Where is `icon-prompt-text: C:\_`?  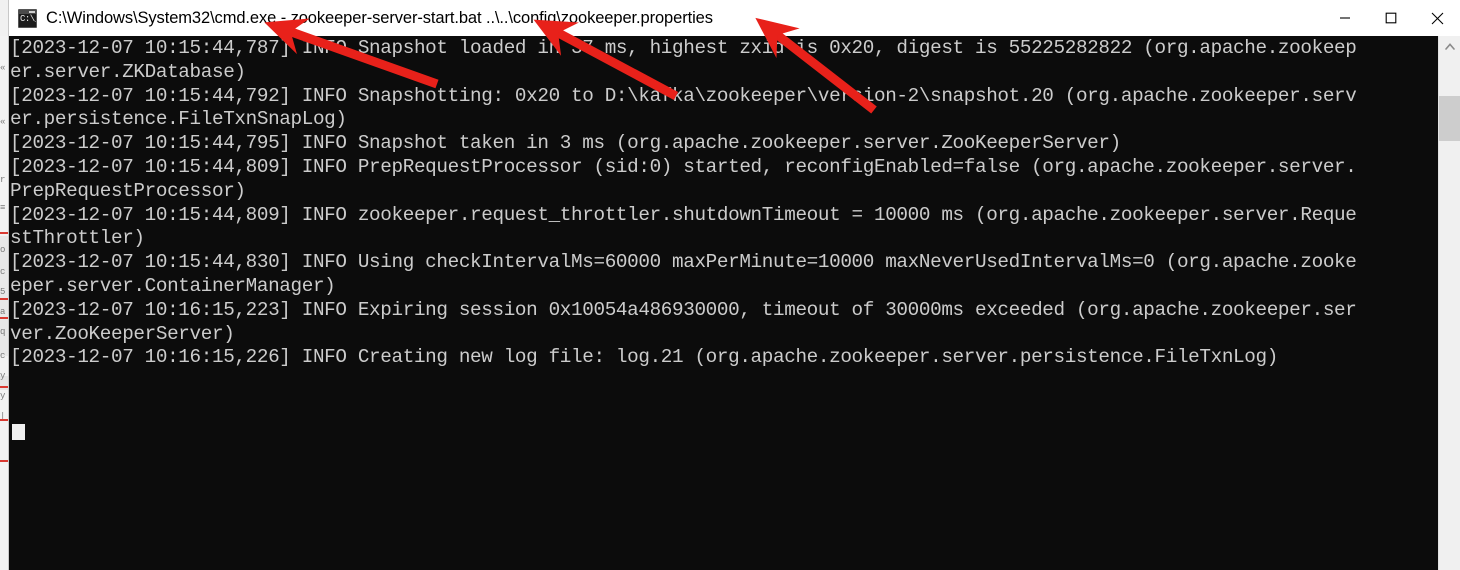
icon-prompt-text: C:\_ is located at coordinates (28, 18).